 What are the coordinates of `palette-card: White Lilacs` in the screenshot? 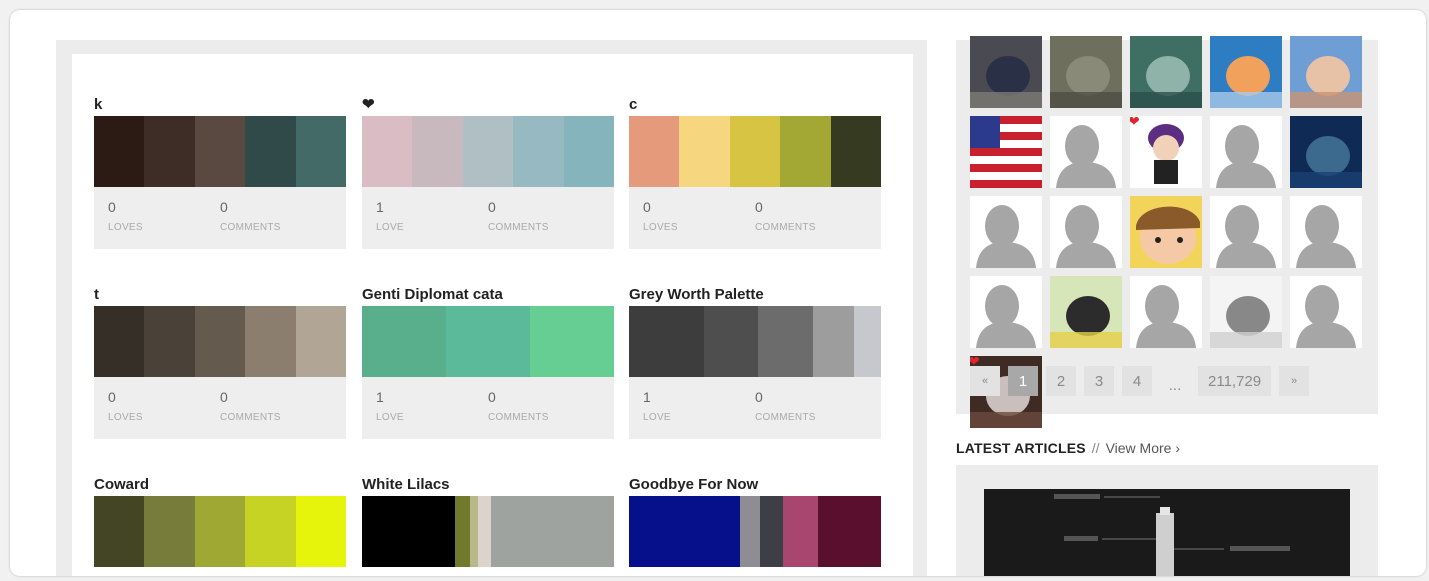 It's located at (488, 520).